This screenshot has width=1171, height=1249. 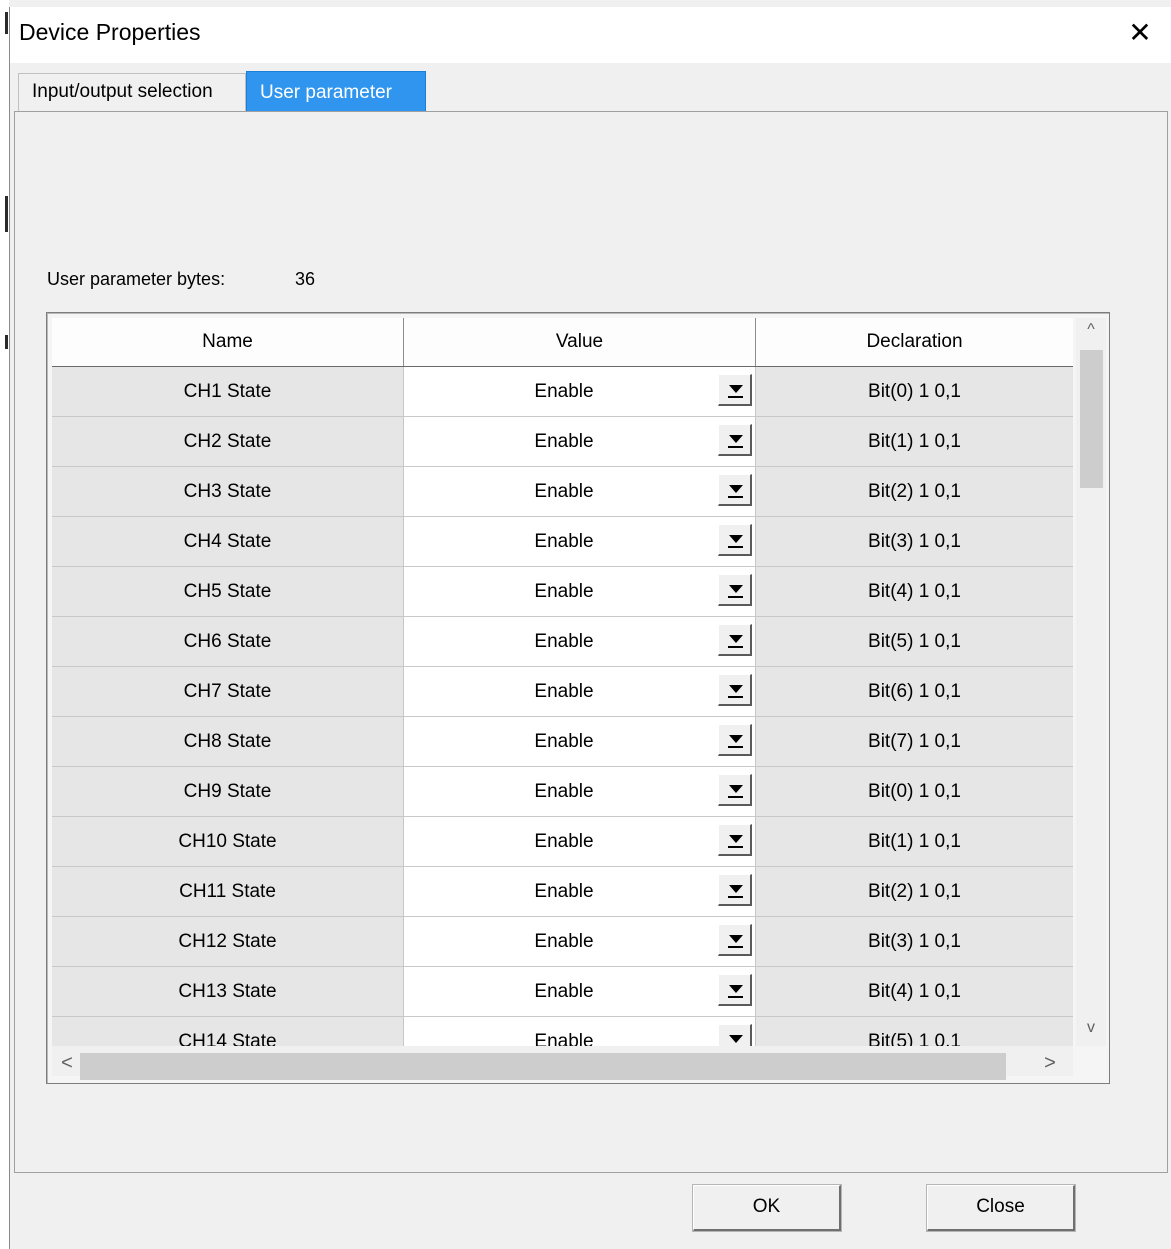 I want to click on row-declaration-cell: Bit(4) 1 0,1, so click(x=914, y=992).